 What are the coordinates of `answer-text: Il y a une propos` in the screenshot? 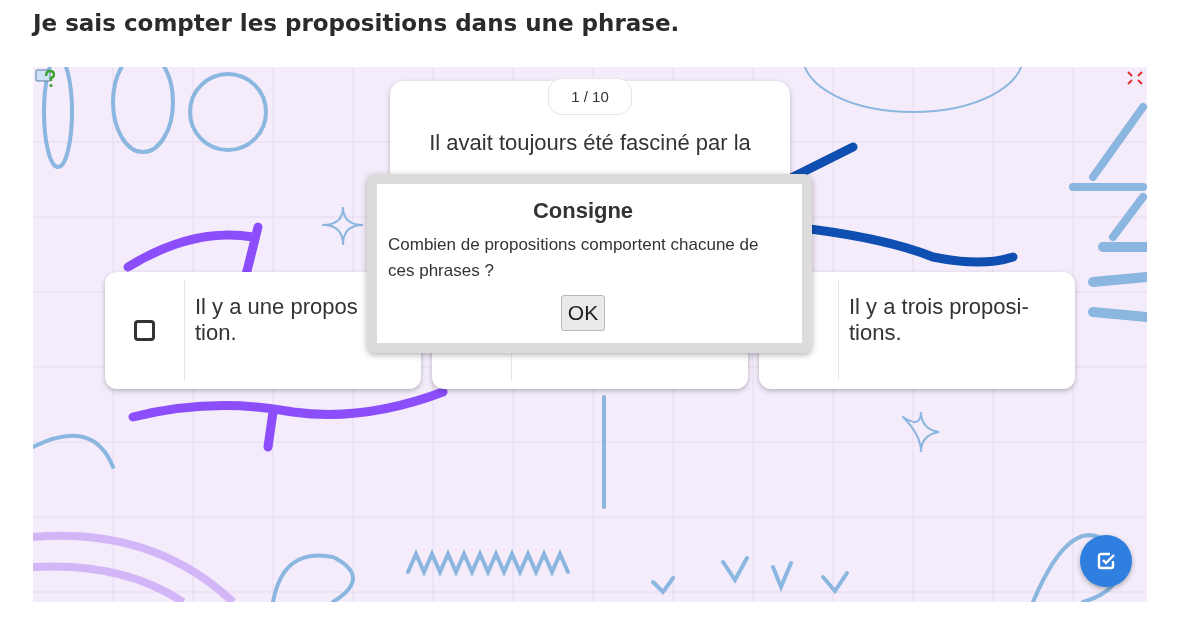 It's located at (276, 307).